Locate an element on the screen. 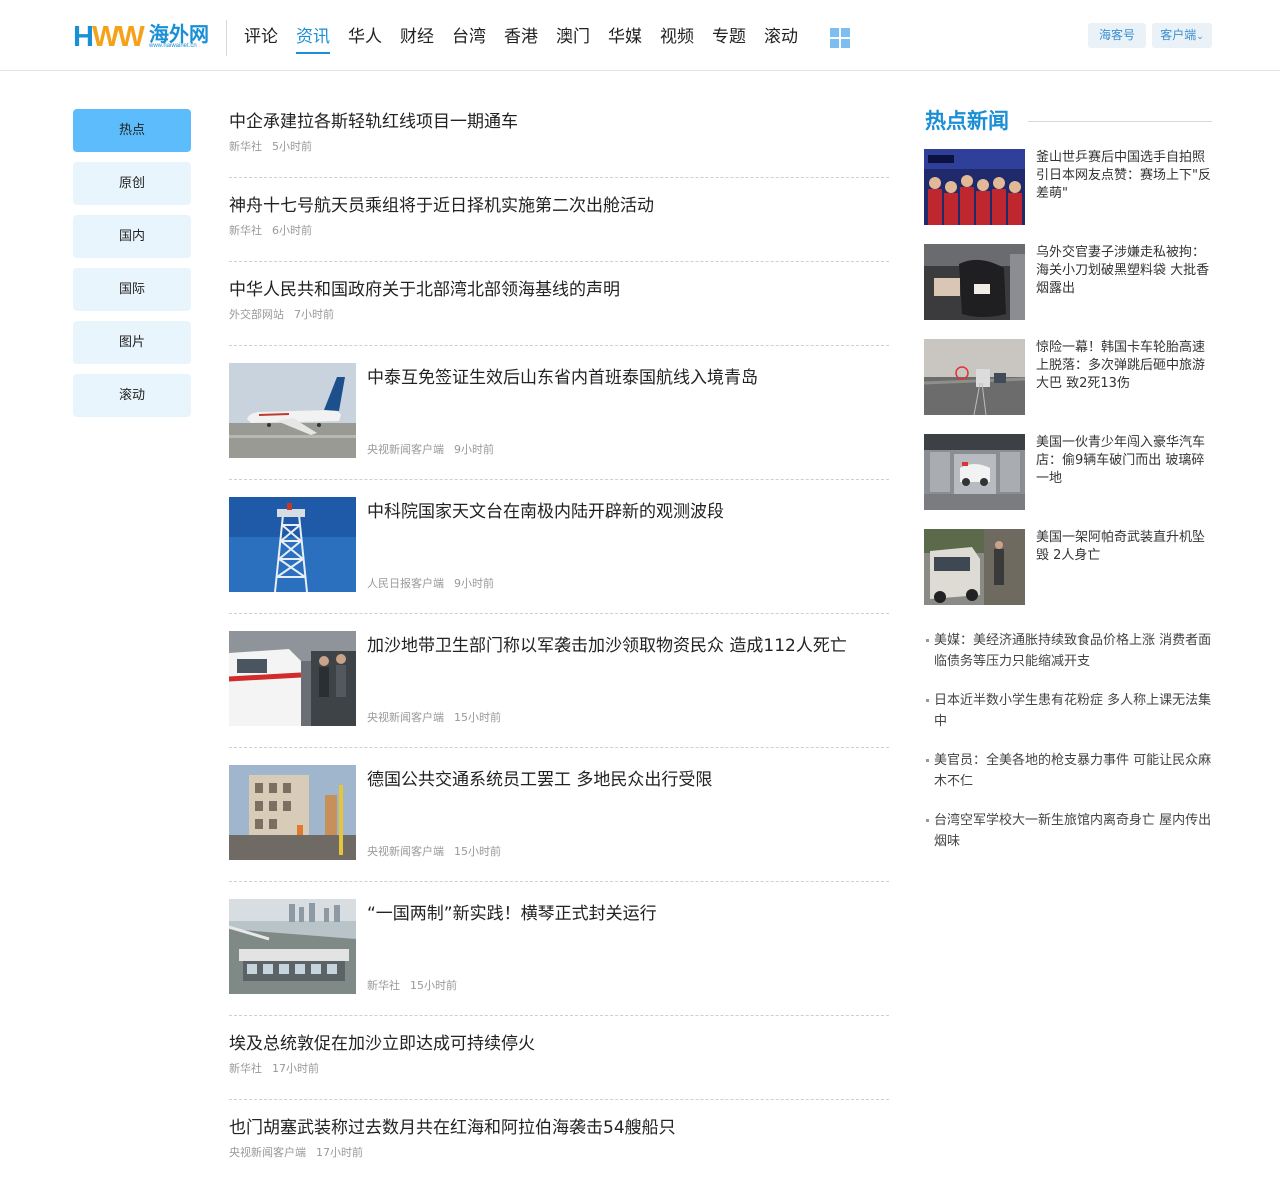  menu-item-domestic: 国内 is located at coordinates (132, 236).